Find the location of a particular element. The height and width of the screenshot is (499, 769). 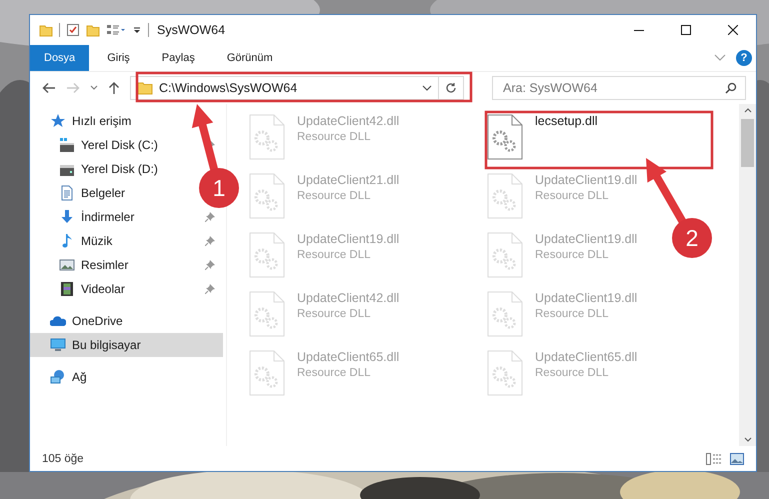

search-input: Ara: SysWOW64 is located at coordinates (613, 88).